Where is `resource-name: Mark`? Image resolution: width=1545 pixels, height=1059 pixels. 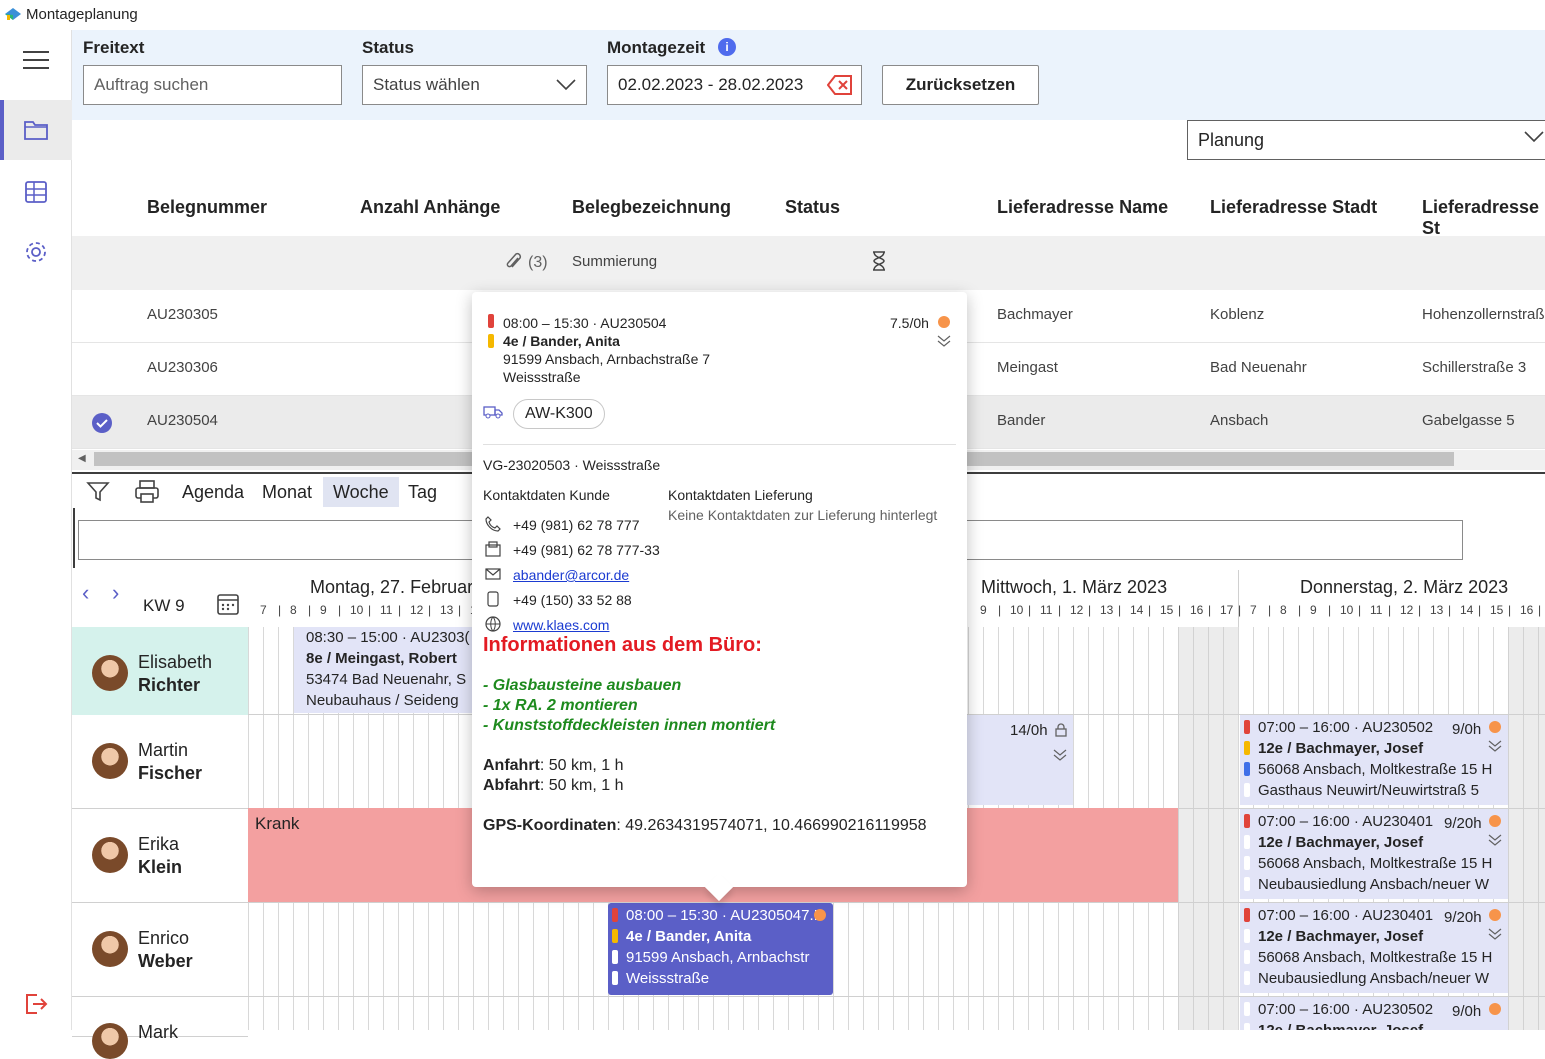
resource-name: Mark is located at coordinates (158, 1032).